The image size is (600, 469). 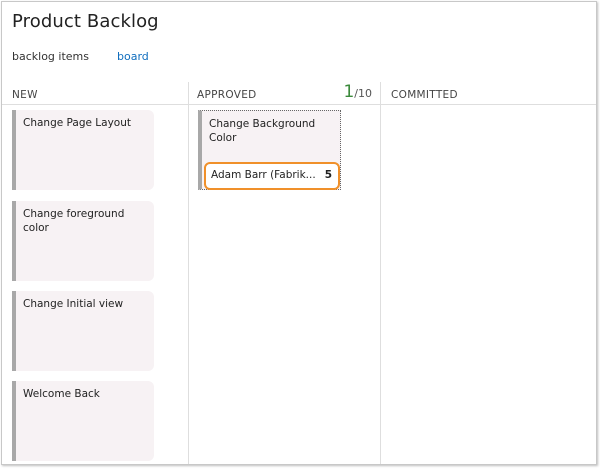 I want to click on card-title: Change foreground color, so click(x=74, y=221).